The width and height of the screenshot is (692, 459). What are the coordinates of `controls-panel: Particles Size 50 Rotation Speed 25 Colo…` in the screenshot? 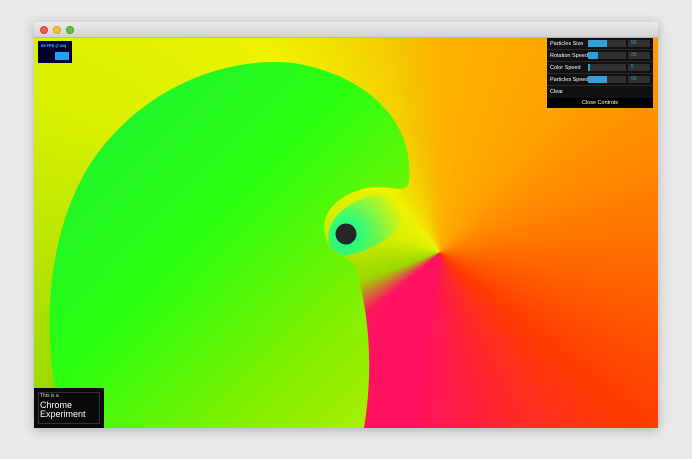 It's located at (600, 73).